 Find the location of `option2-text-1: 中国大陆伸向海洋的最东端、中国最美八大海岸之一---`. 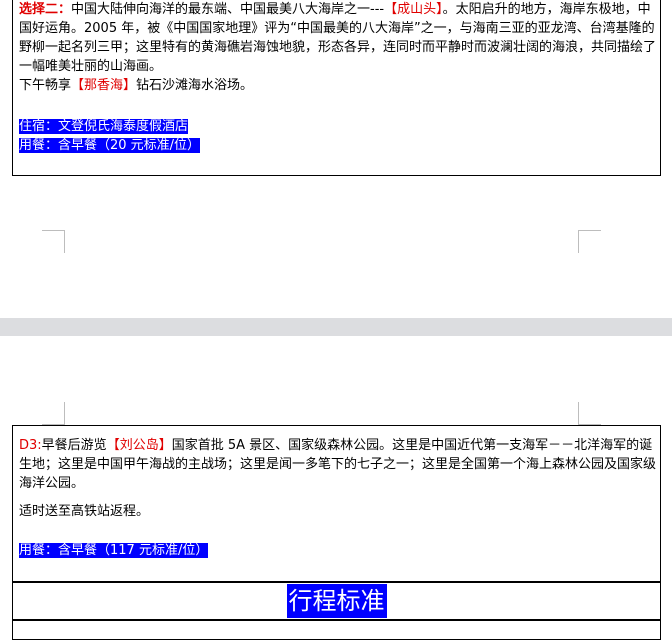

option2-text-1: 中国大陆伸向海洋的最东端、中国最美八大海岸之一--- is located at coordinates (228, 9).